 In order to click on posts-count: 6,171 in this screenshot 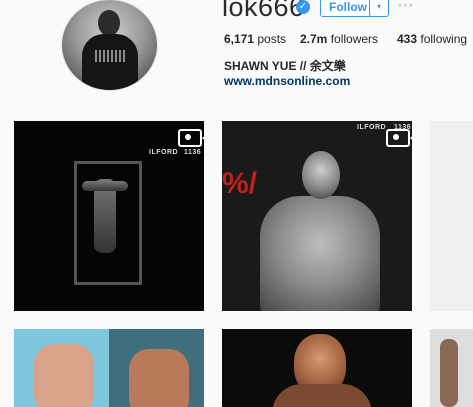, I will do `click(239, 39)`.